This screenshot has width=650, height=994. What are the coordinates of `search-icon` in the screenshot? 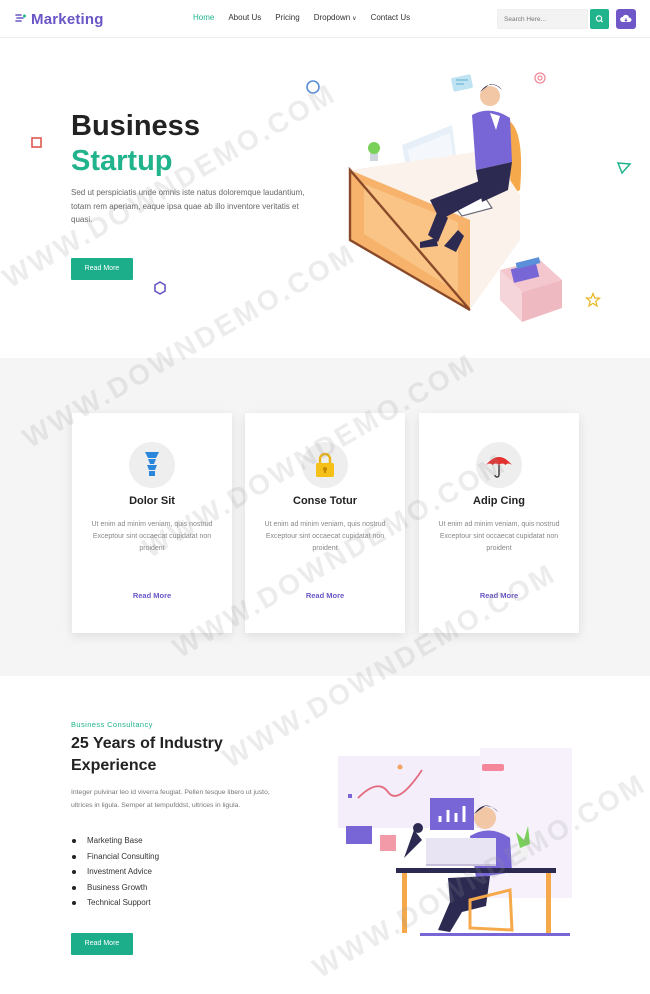 It's located at (599, 19).